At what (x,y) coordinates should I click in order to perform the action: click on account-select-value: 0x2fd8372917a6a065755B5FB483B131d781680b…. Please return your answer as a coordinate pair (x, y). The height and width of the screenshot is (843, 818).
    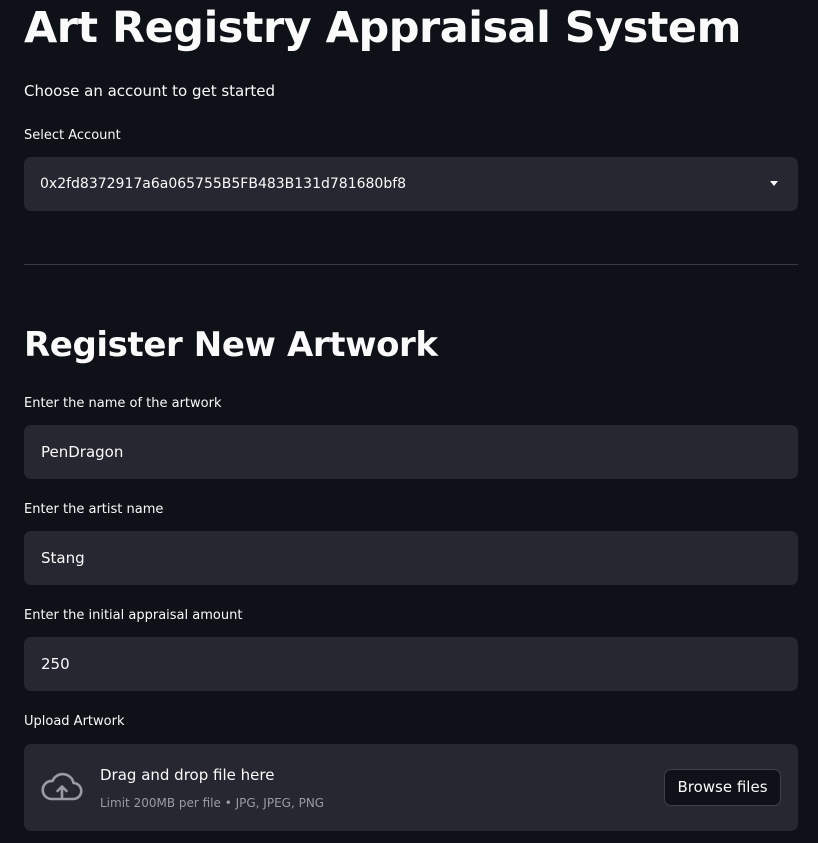
    Looking at the image, I should click on (223, 184).